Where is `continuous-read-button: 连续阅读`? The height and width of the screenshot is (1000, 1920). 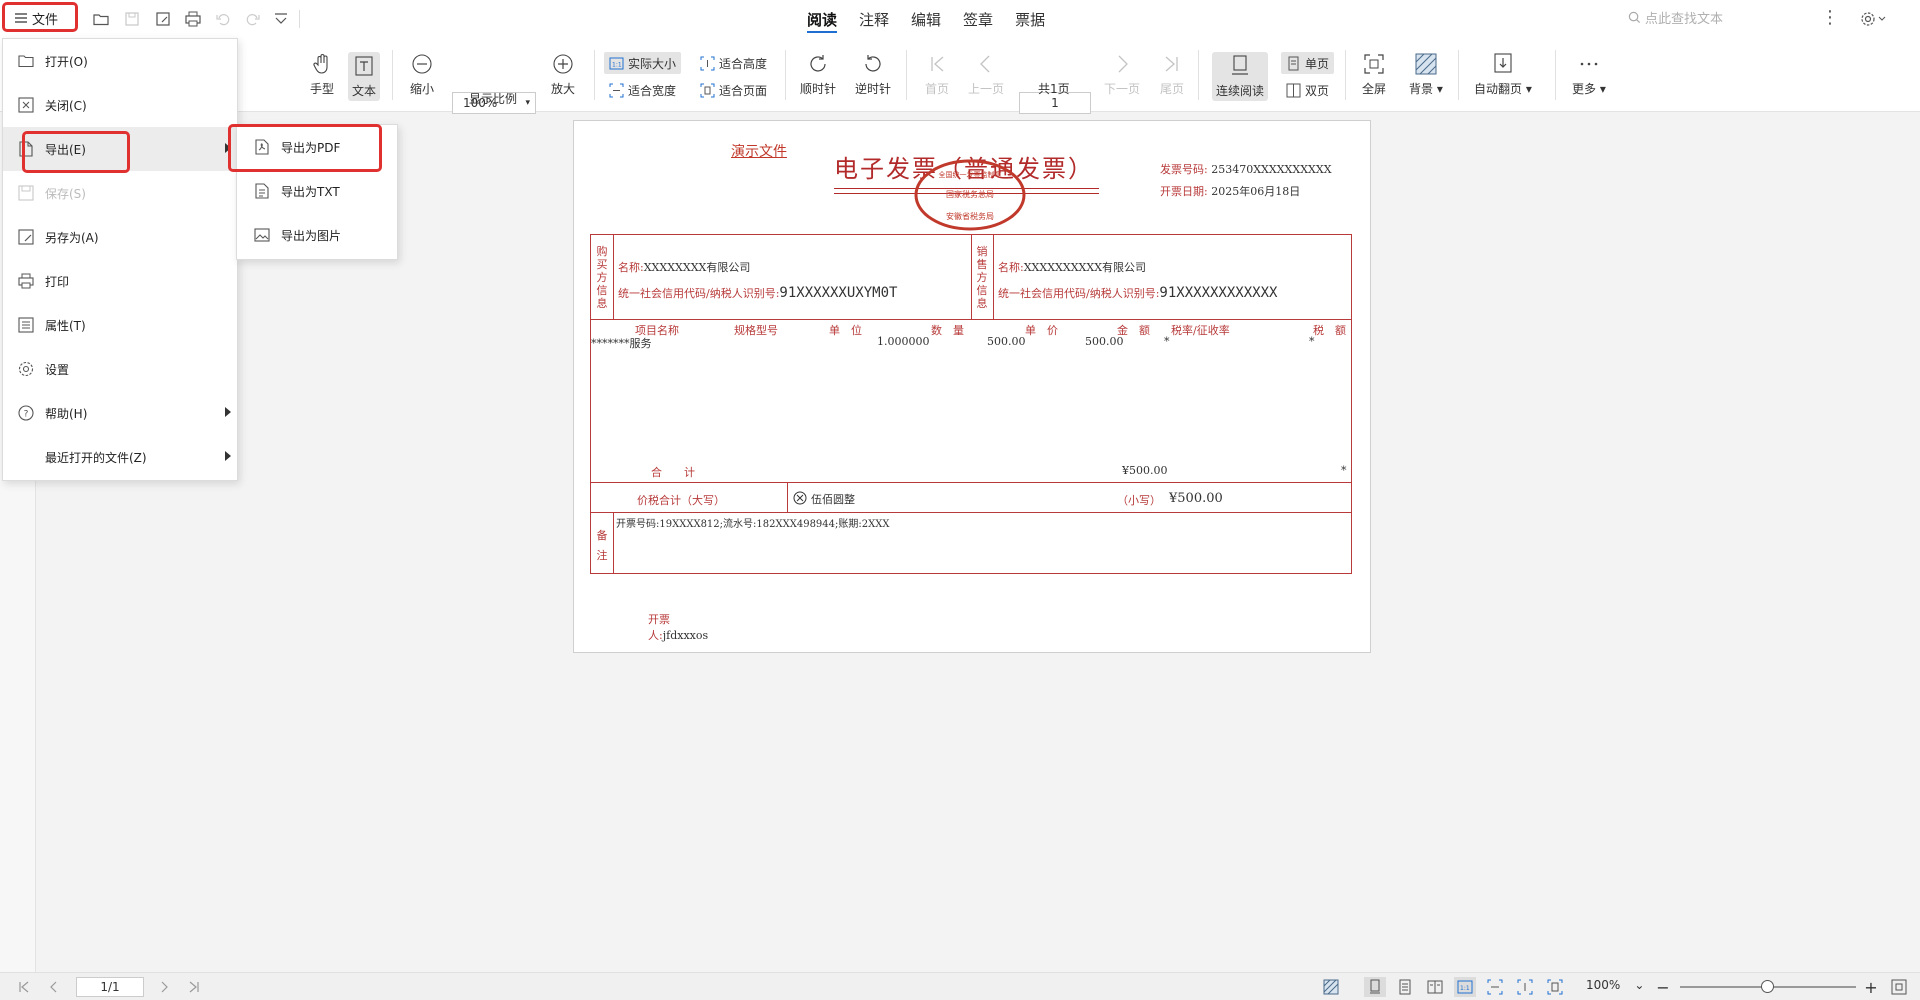
continuous-read-button: 连续阅读 is located at coordinates (1240, 76).